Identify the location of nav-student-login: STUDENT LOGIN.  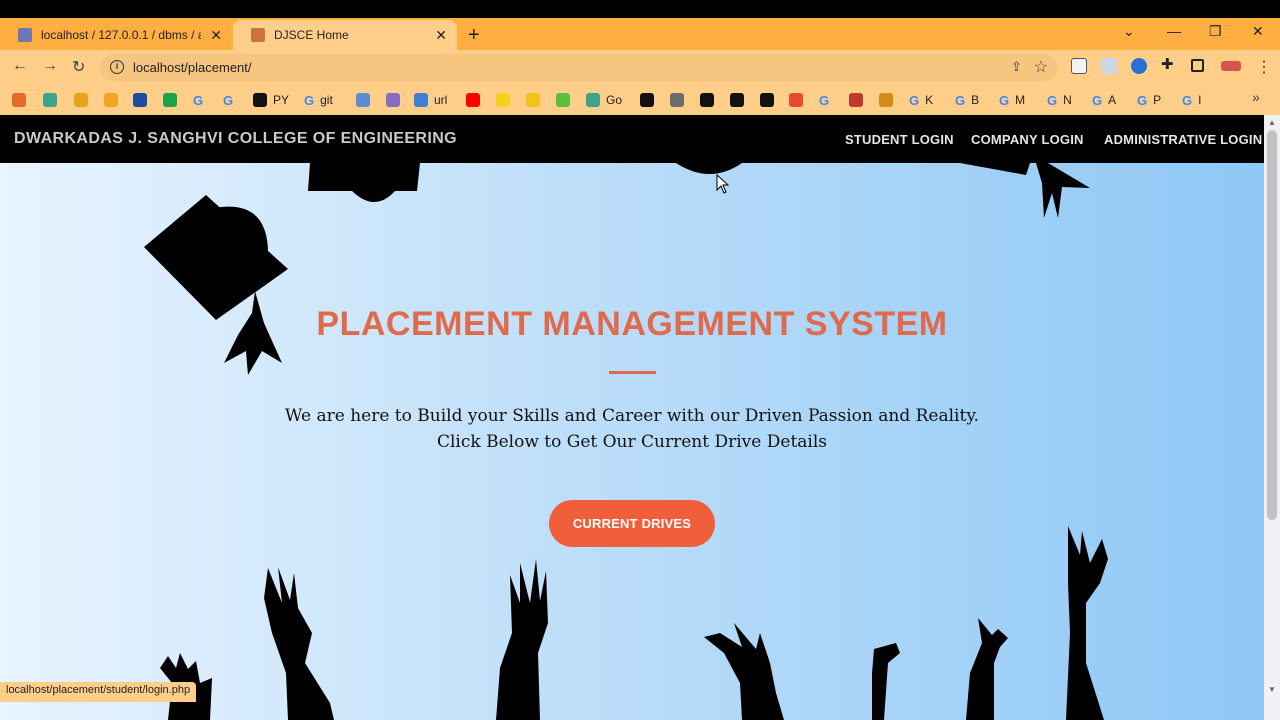
(899, 139).